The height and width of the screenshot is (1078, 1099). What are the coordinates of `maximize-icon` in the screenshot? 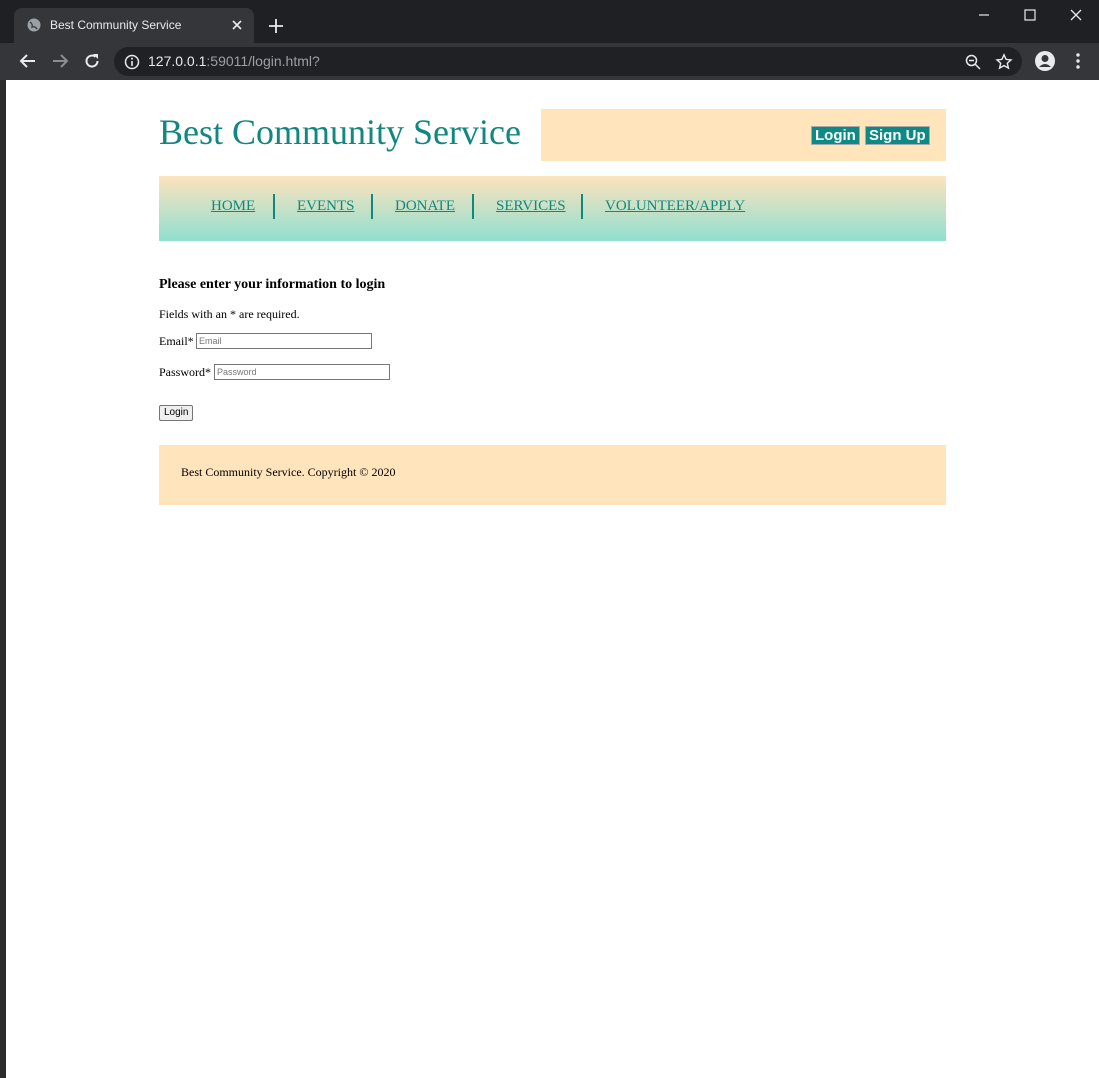 It's located at (1030, 15).